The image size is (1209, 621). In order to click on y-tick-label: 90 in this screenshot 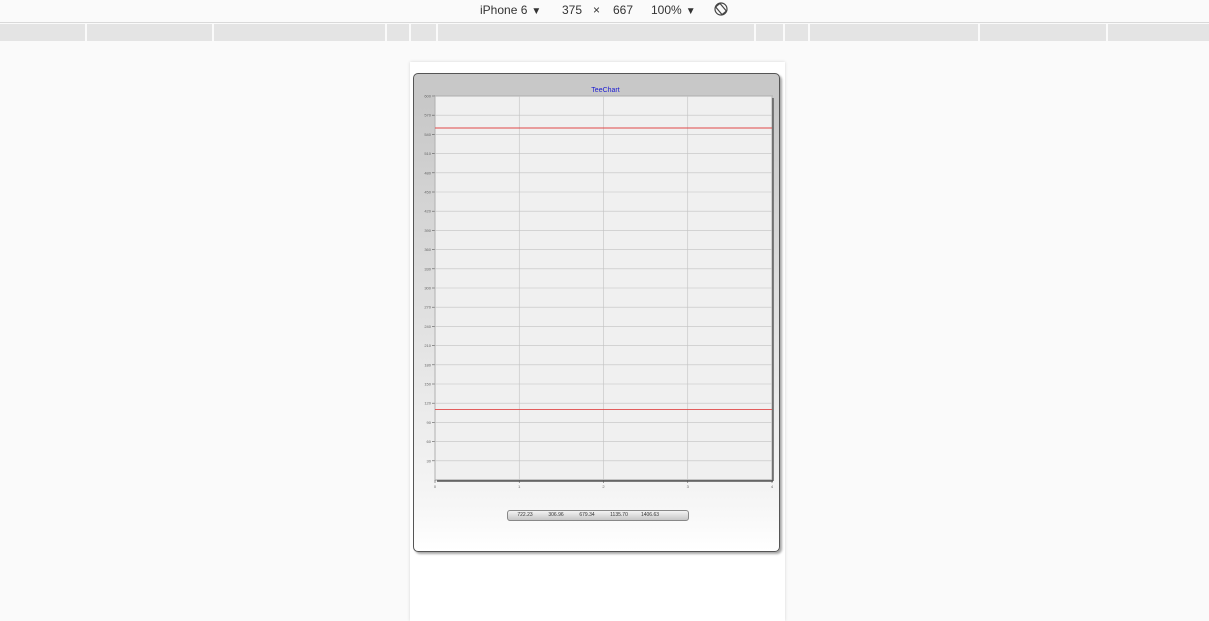, I will do `click(429, 422)`.